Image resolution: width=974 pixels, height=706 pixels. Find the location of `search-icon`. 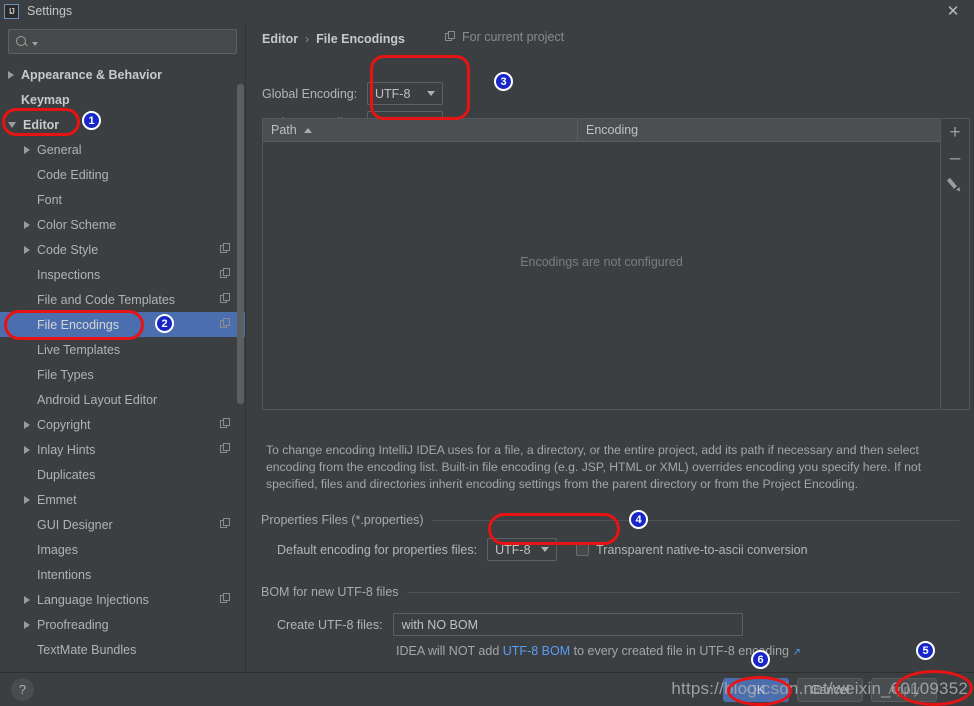

search-icon is located at coordinates (22, 42).